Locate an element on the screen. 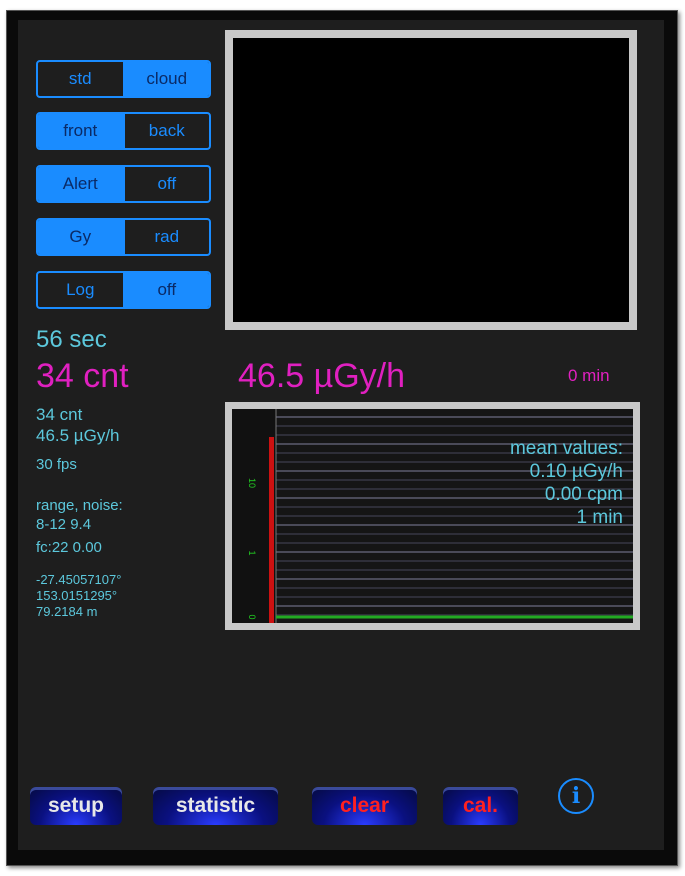  calibrate-button: cal. is located at coordinates (480, 806).